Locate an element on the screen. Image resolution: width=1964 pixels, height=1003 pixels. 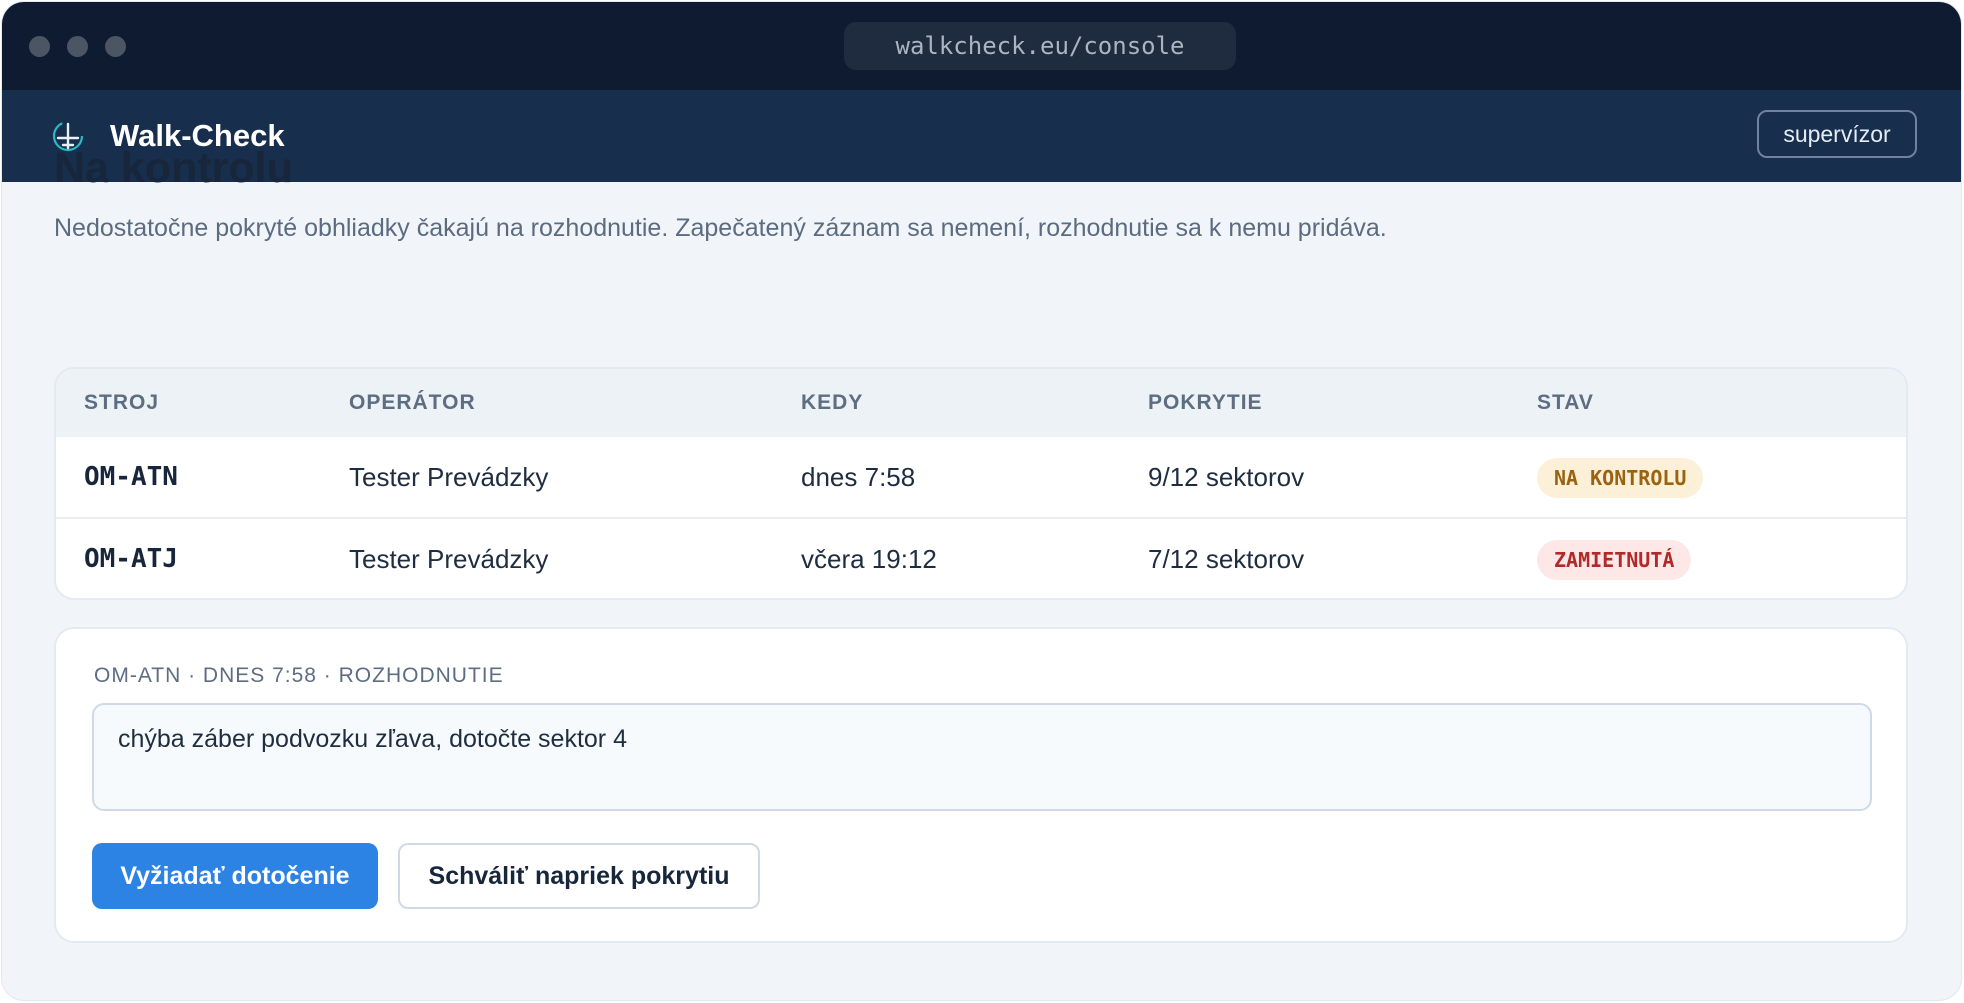
column-header-coverage: POKRYTIE is located at coordinates (1205, 402).